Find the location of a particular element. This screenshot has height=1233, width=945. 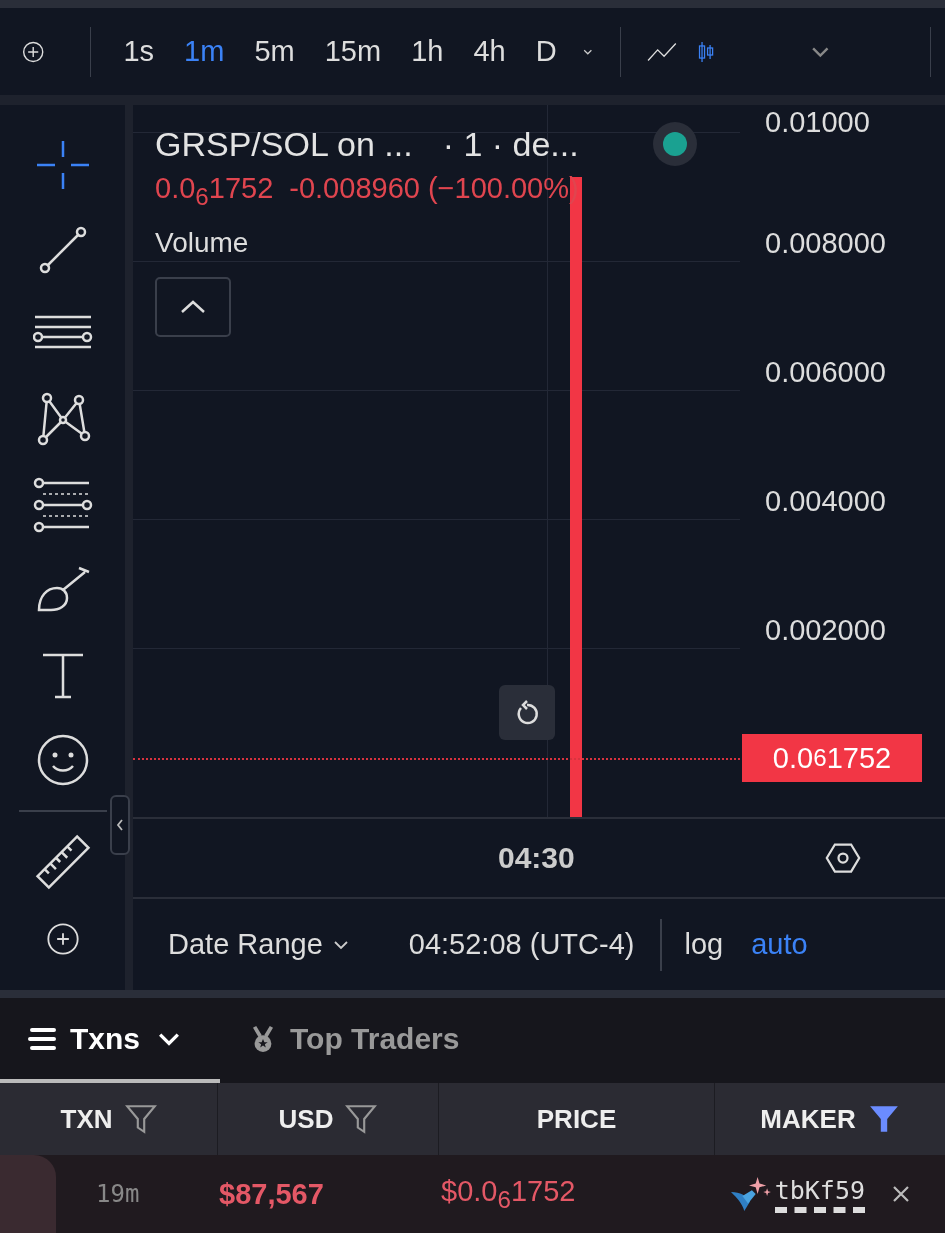

interval-tab: D is located at coordinates (543, 51).